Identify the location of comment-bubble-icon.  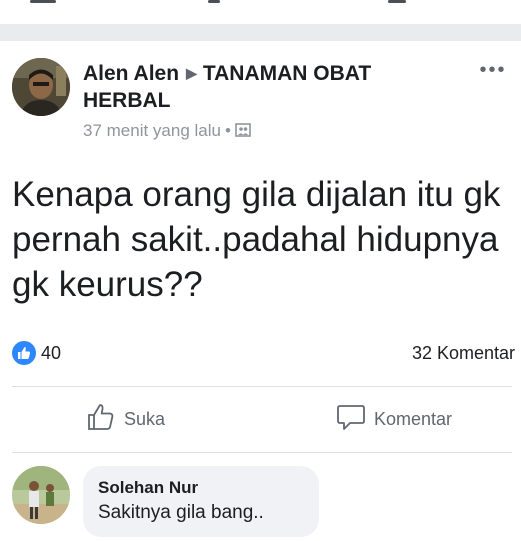
(351, 419).